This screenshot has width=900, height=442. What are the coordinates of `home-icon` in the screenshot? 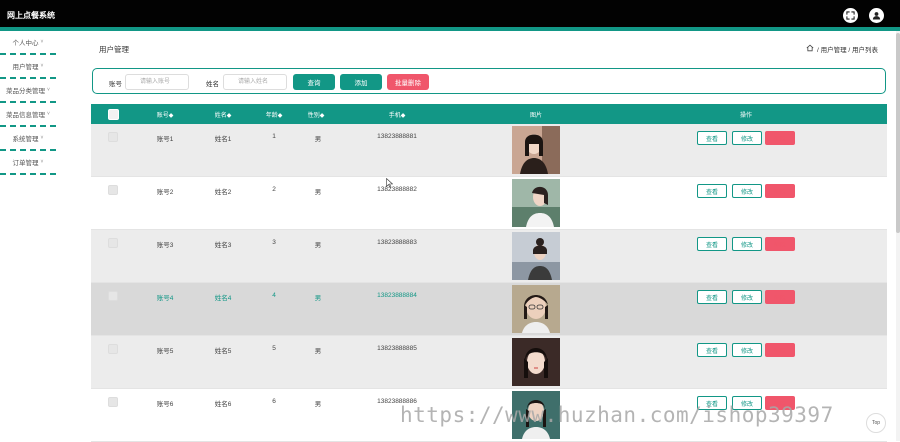 It's located at (810, 49).